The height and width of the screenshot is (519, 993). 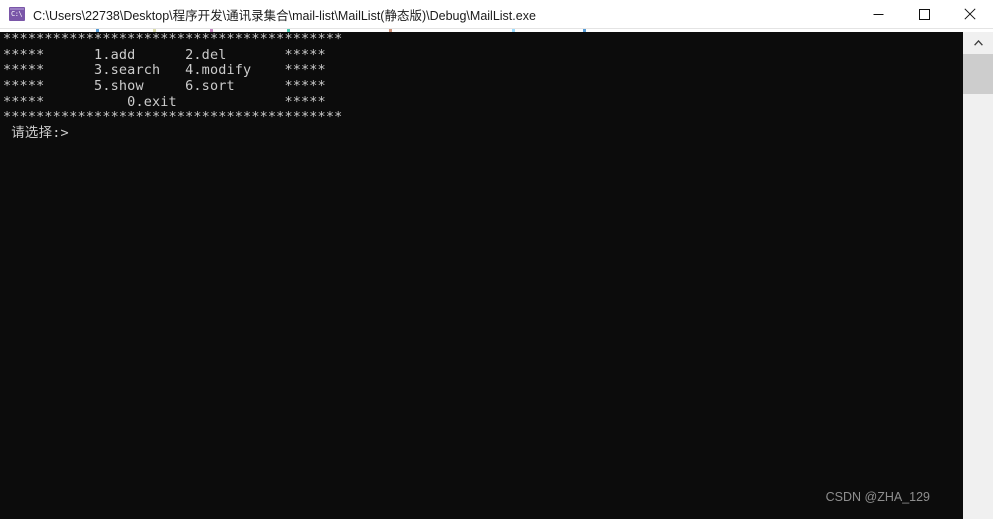 I want to click on minimize-button, so click(x=878, y=14).